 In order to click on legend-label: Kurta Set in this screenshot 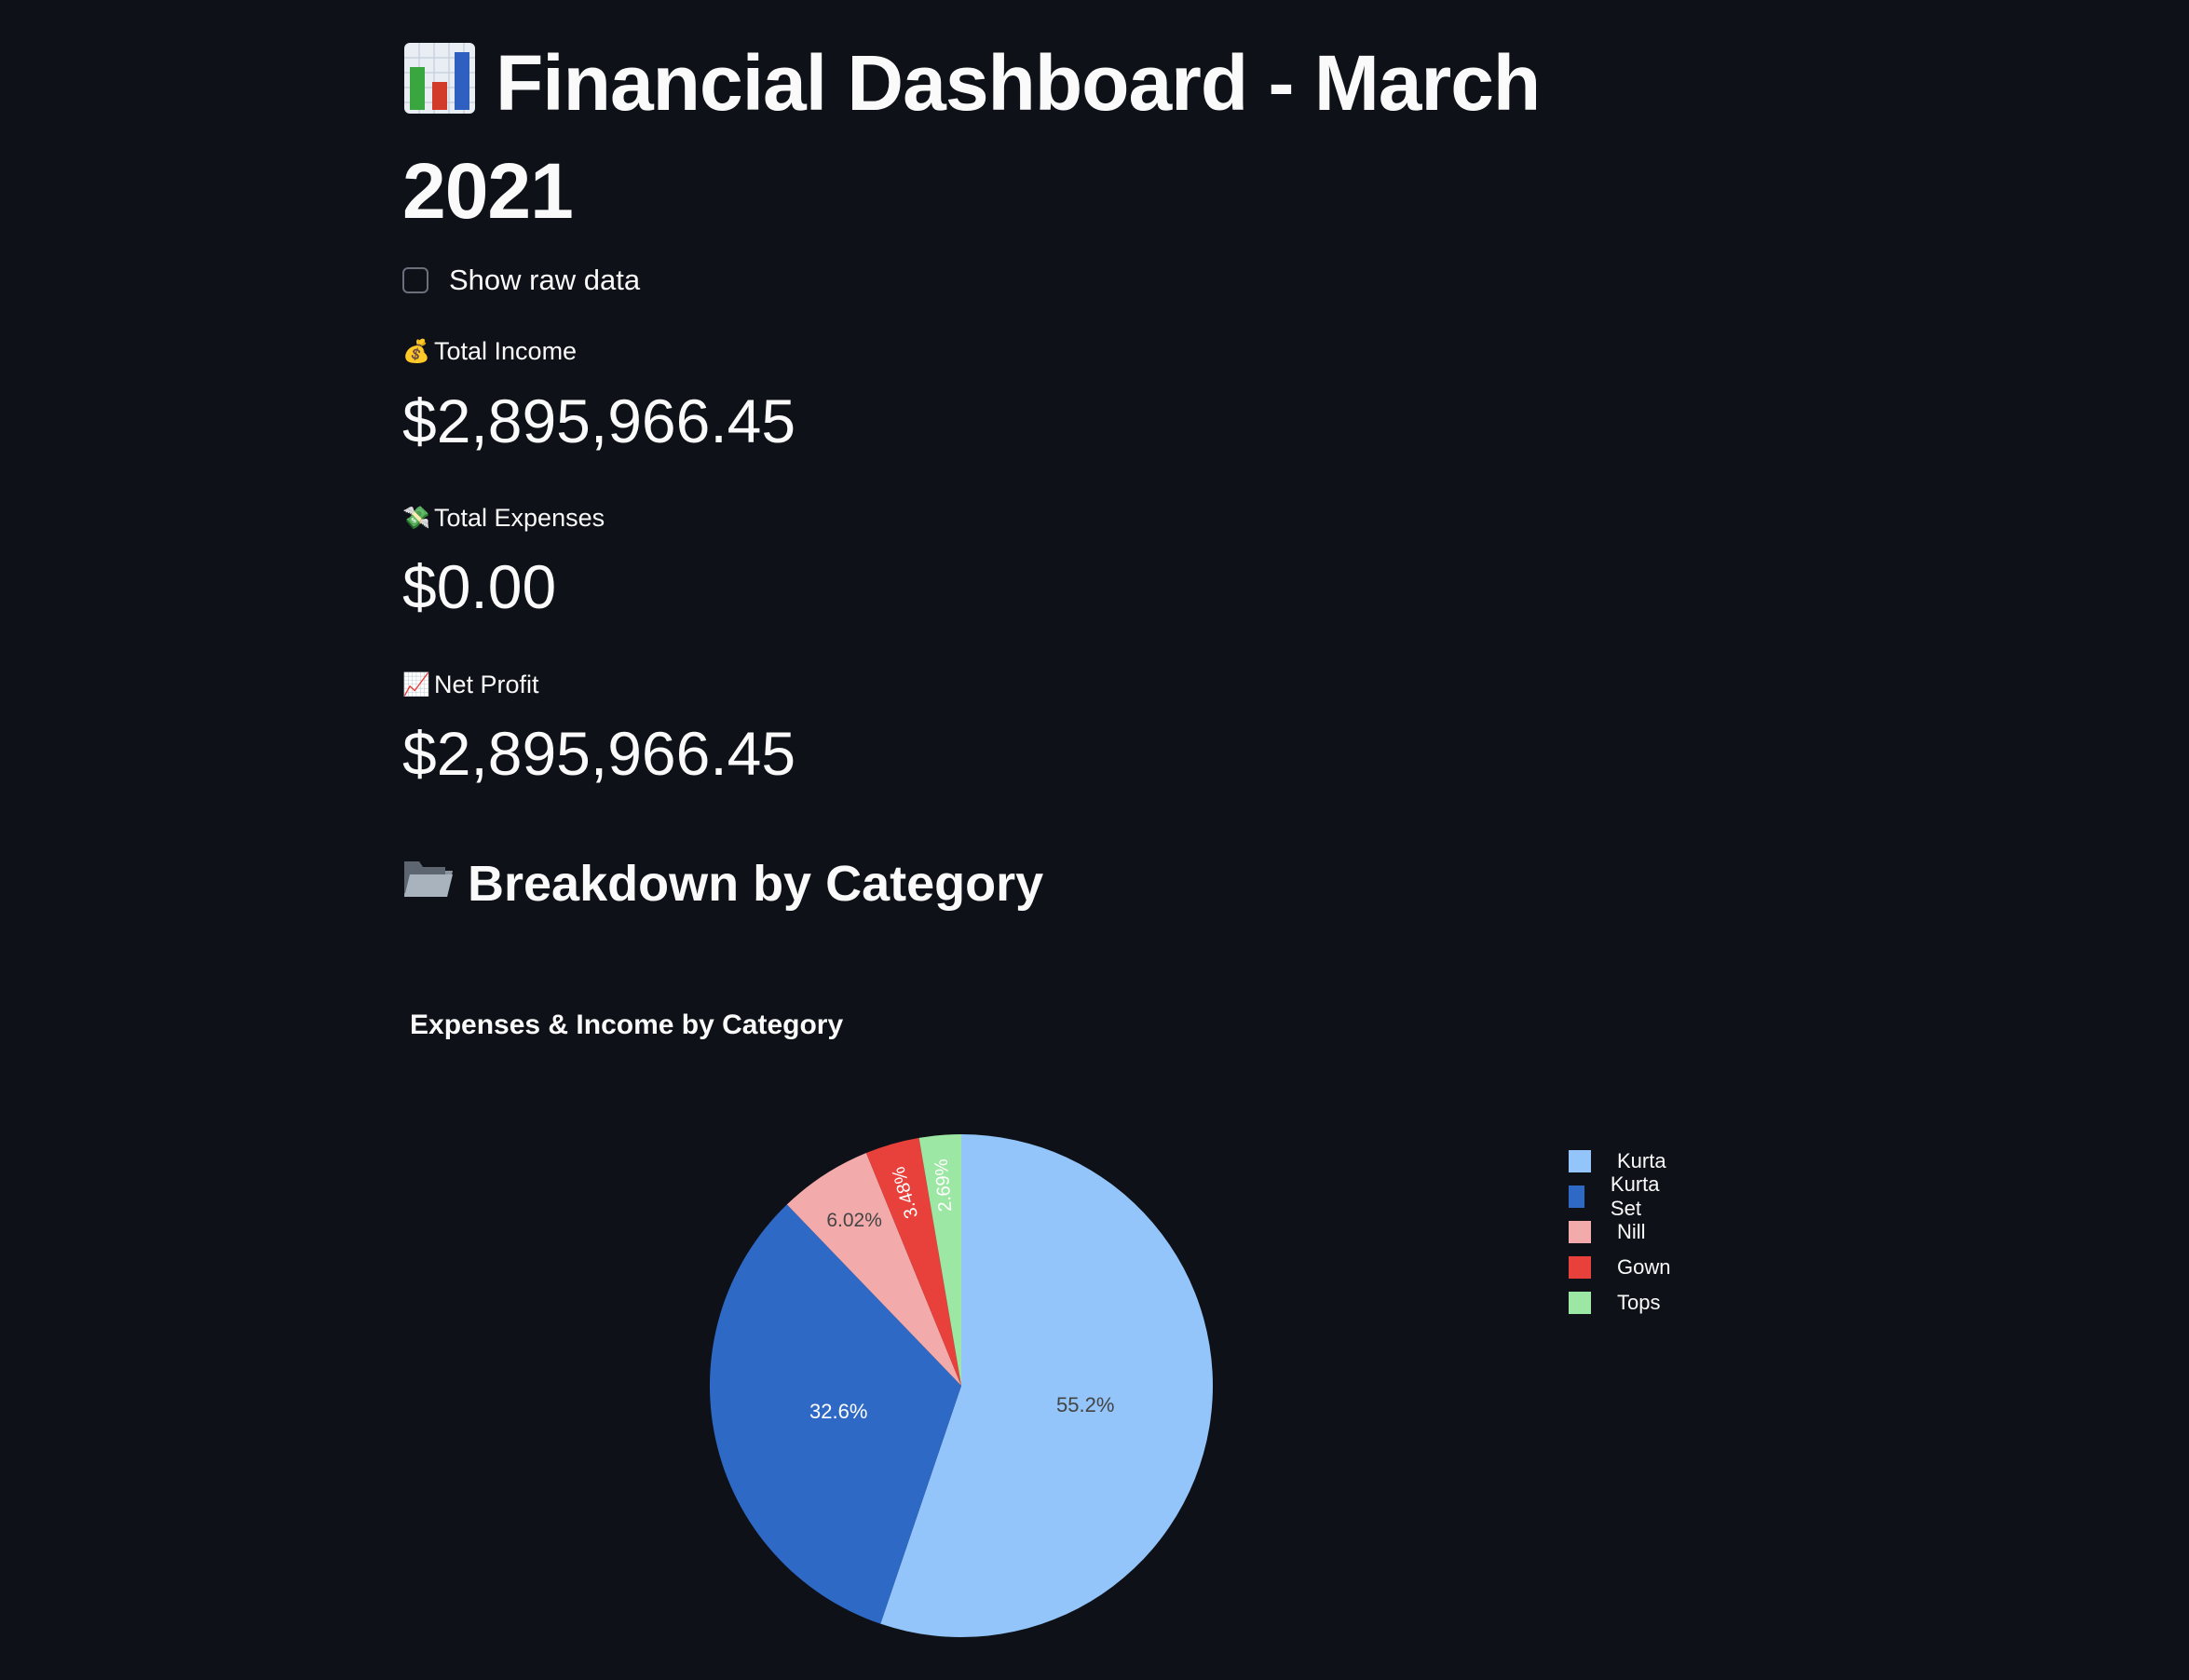, I will do `click(1635, 1196)`.